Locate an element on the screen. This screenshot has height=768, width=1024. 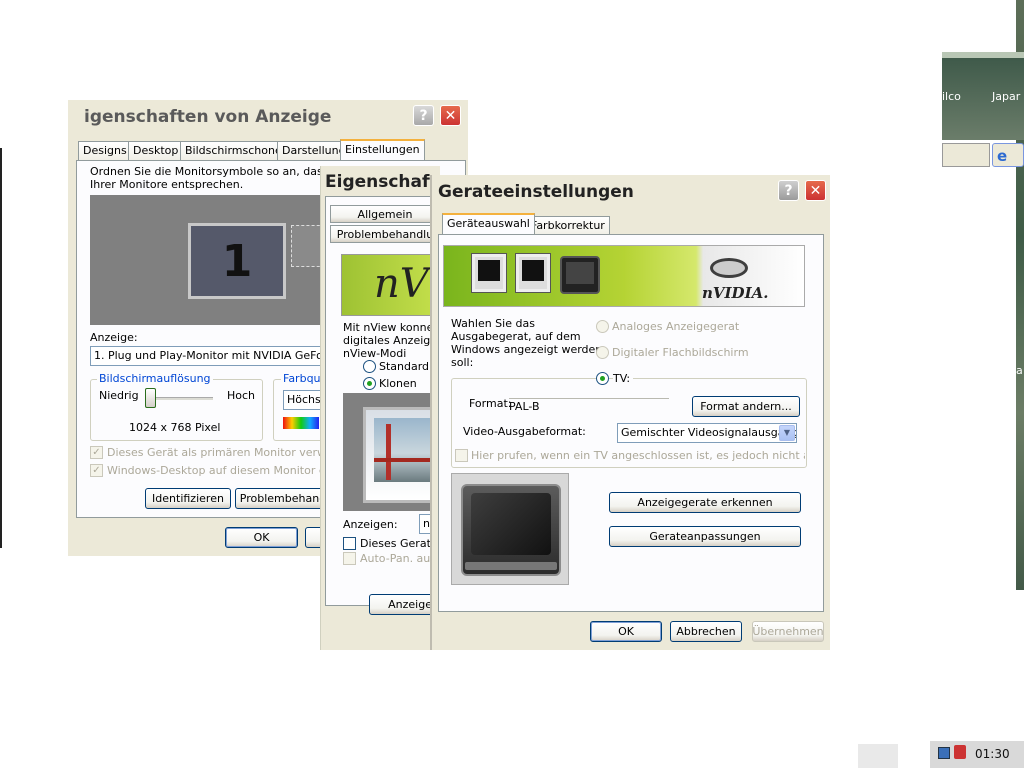
taskbar-fragment is located at coordinates (878, 756).